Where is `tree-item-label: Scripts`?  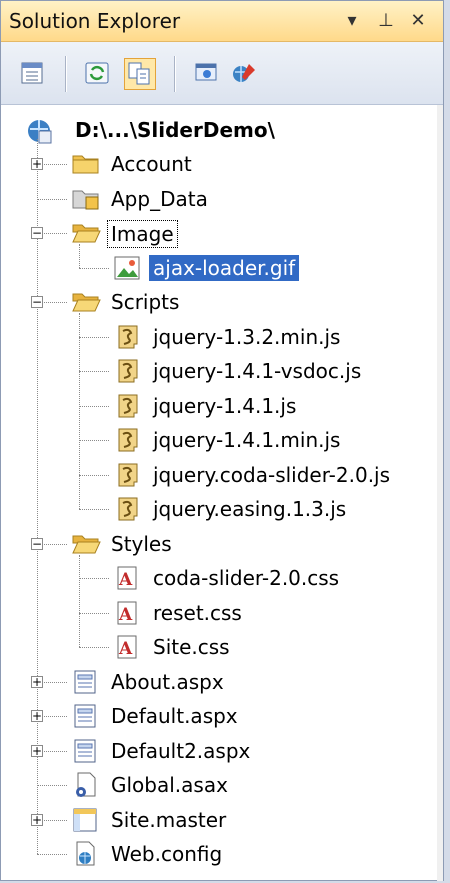
tree-item-label: Scripts is located at coordinates (145, 302).